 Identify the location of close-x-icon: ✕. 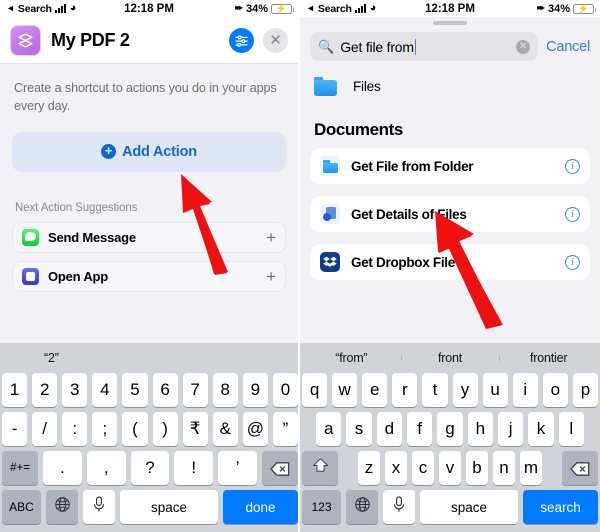
(275, 40).